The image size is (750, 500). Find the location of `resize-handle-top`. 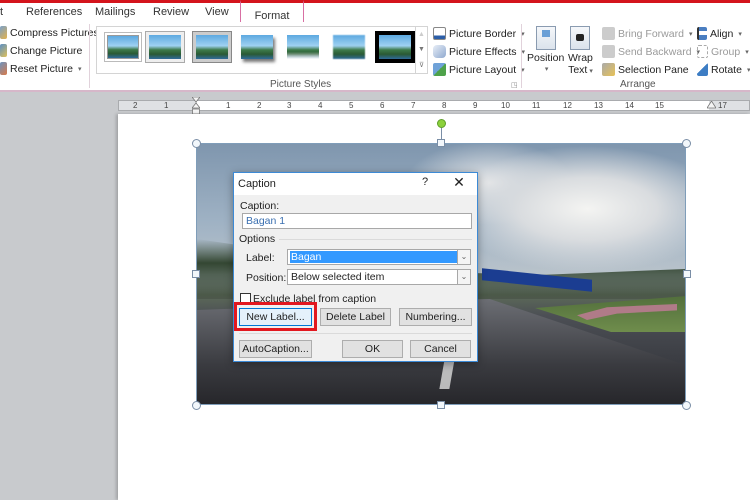

resize-handle-top is located at coordinates (441, 143).